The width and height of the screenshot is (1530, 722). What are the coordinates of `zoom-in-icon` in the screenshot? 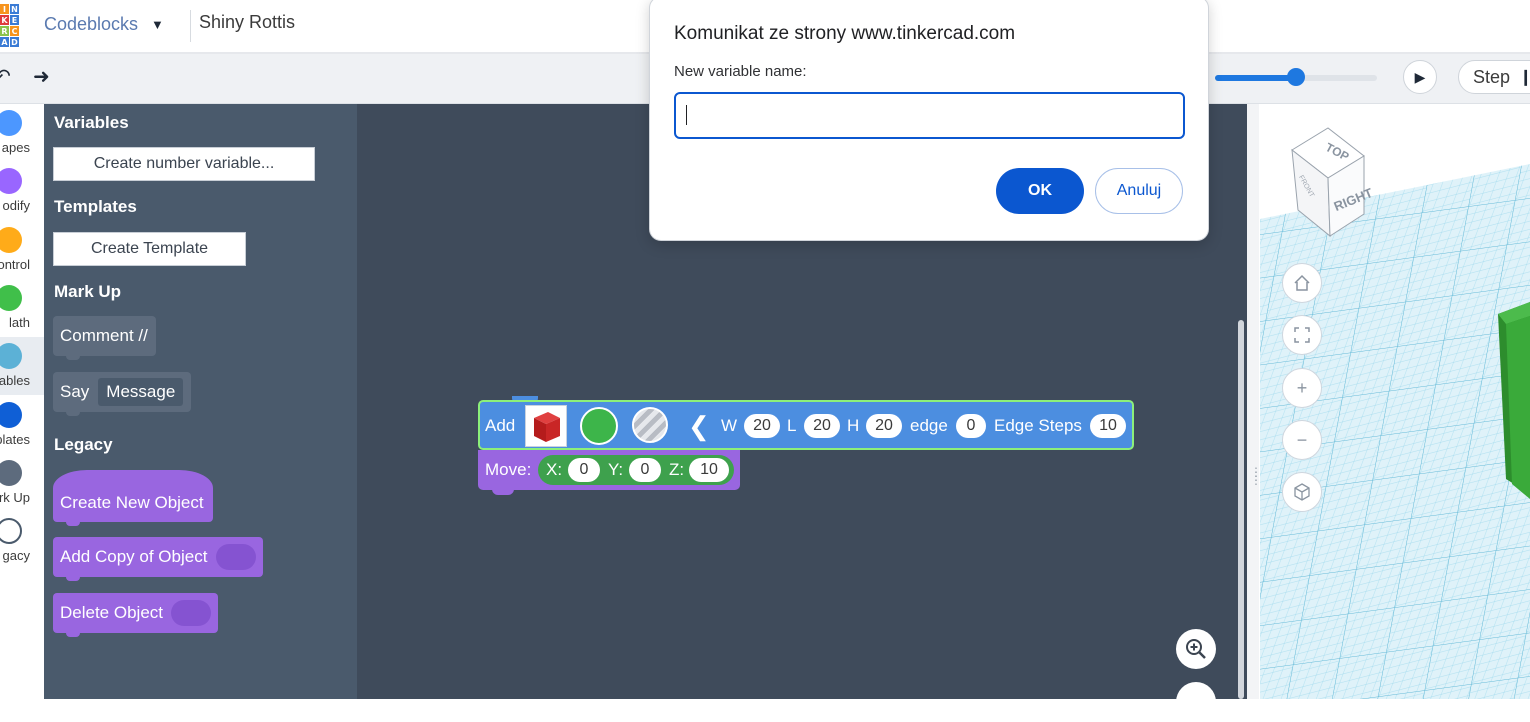 It's located at (1196, 649).